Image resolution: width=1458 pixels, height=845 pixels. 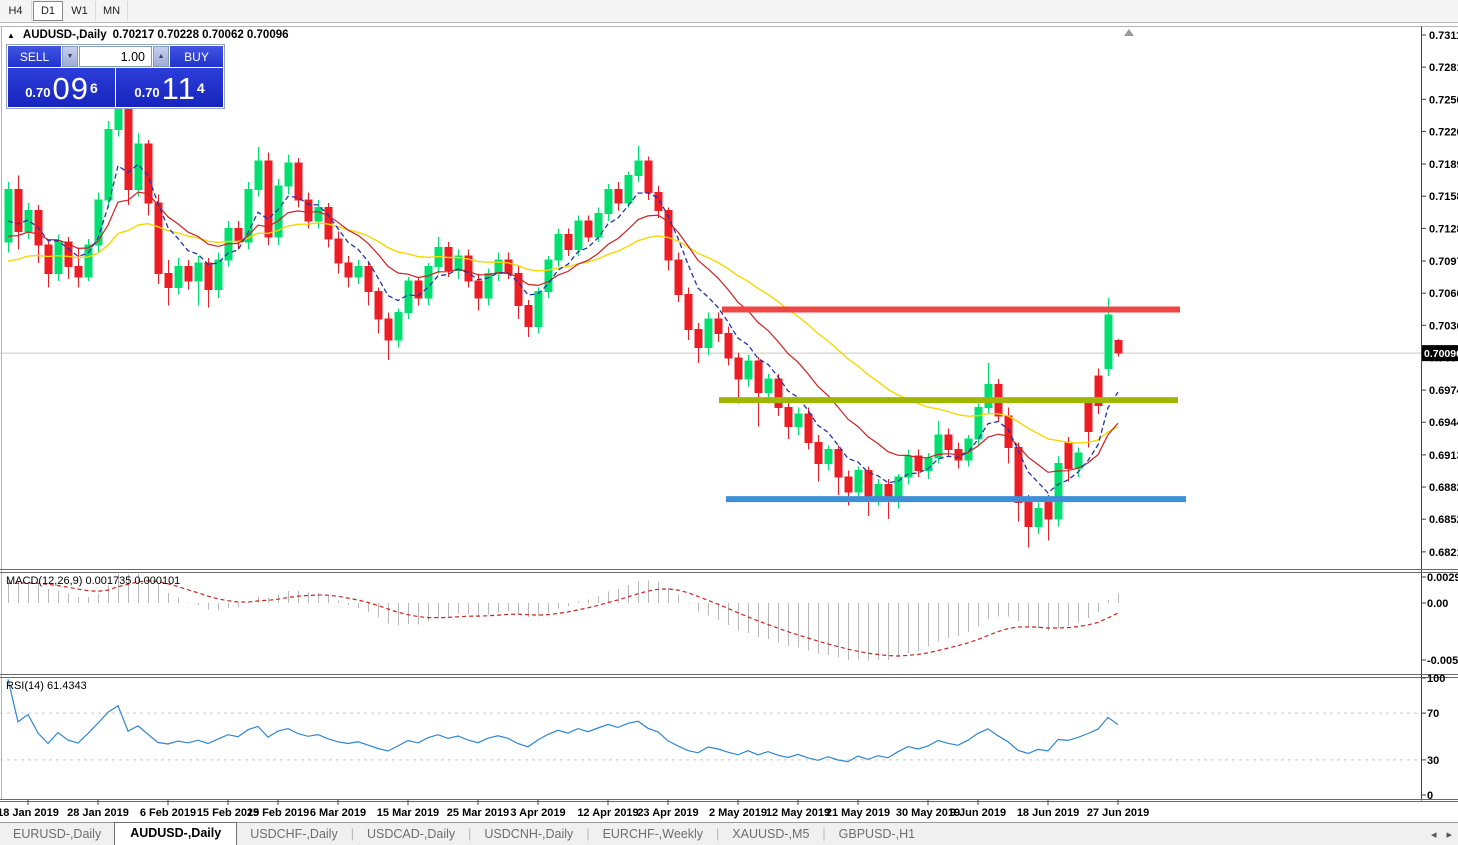 What do you see at coordinates (70, 56) in the screenshot?
I see `volume-down-icon: ▼` at bounding box center [70, 56].